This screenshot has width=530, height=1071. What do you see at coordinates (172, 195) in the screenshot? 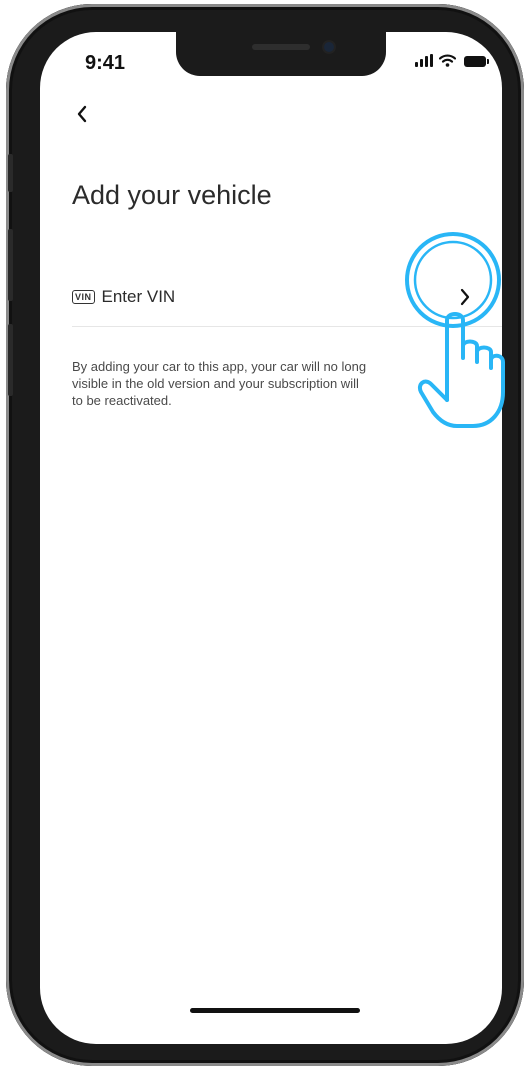
I see `page-title: Add your vehicle` at bounding box center [172, 195].